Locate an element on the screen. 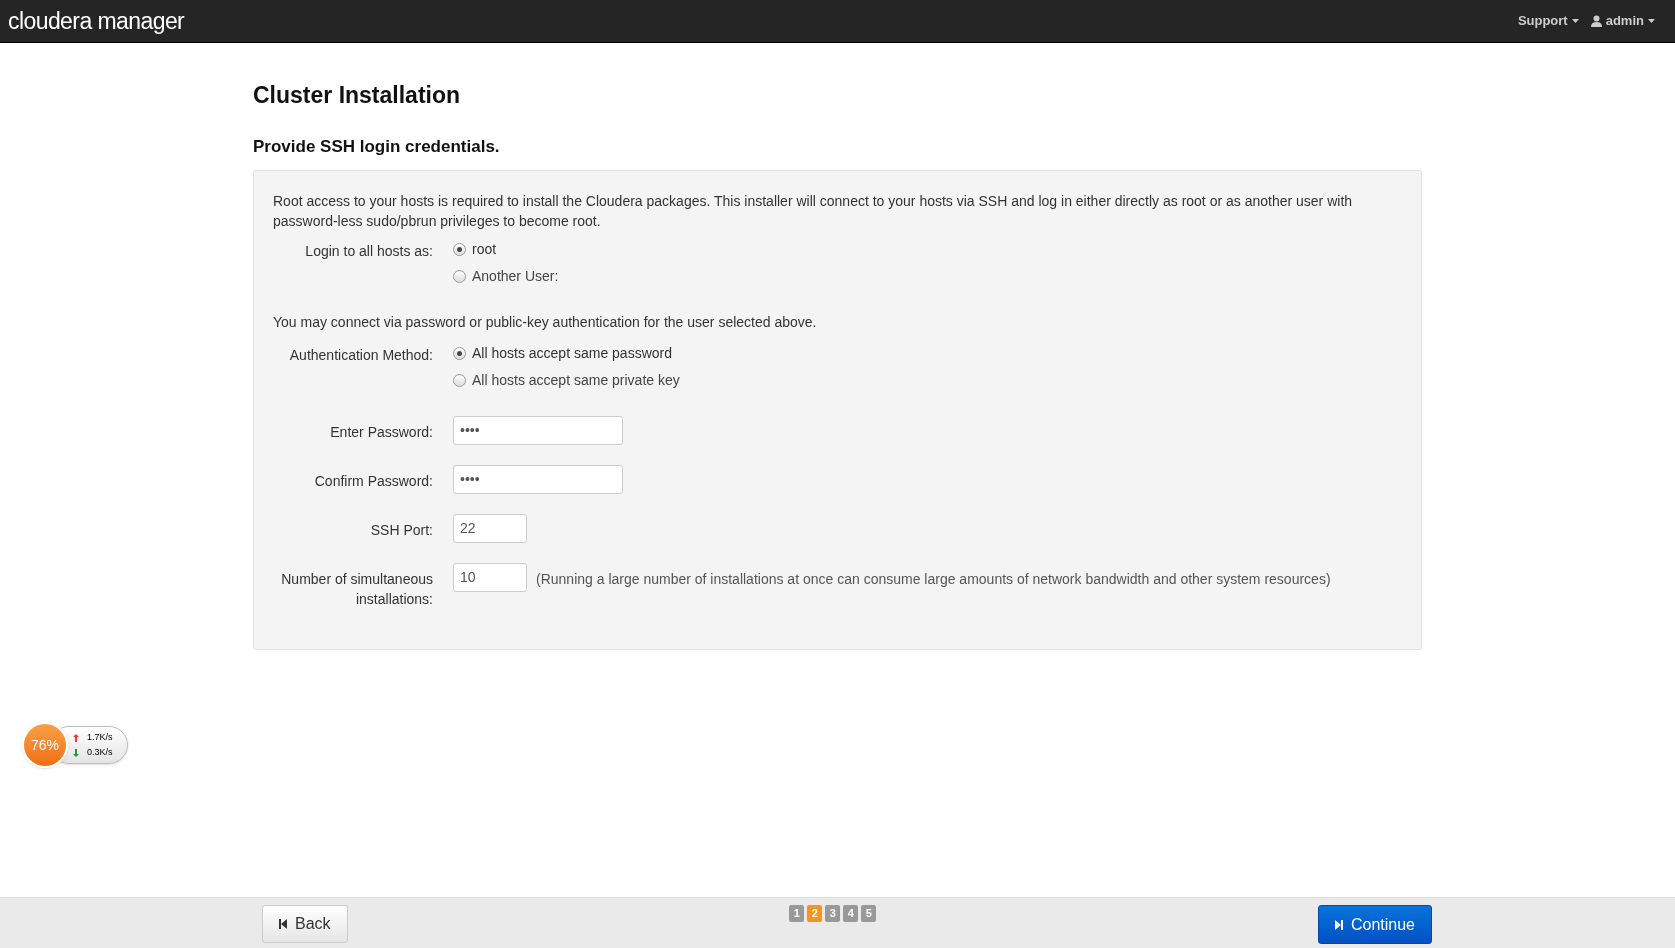 The width and height of the screenshot is (1675, 948). input-field: 10 is located at coordinates (490, 577).